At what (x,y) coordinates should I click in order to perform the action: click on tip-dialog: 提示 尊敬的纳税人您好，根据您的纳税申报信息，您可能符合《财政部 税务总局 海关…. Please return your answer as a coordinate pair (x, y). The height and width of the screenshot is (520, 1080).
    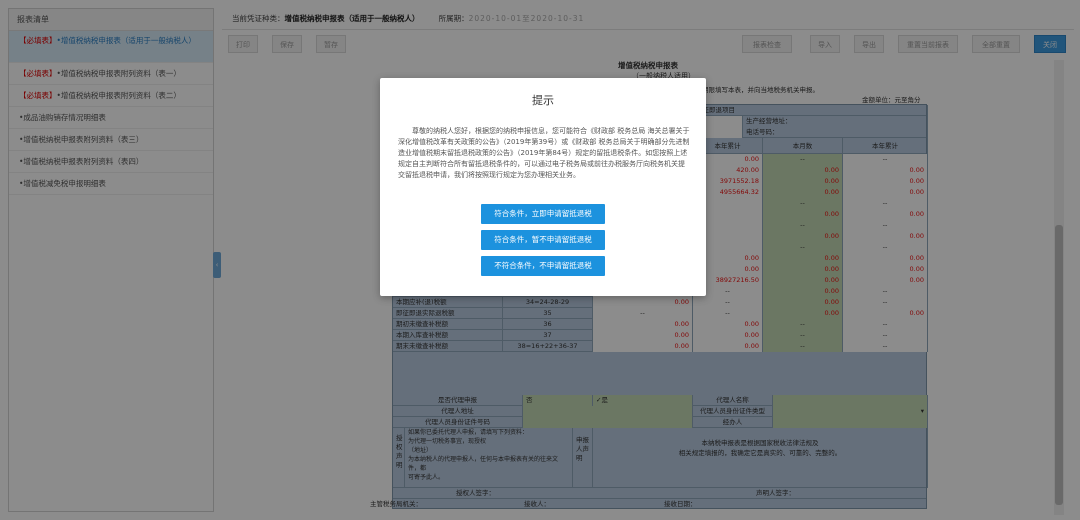
    Looking at the image, I should click on (543, 187).